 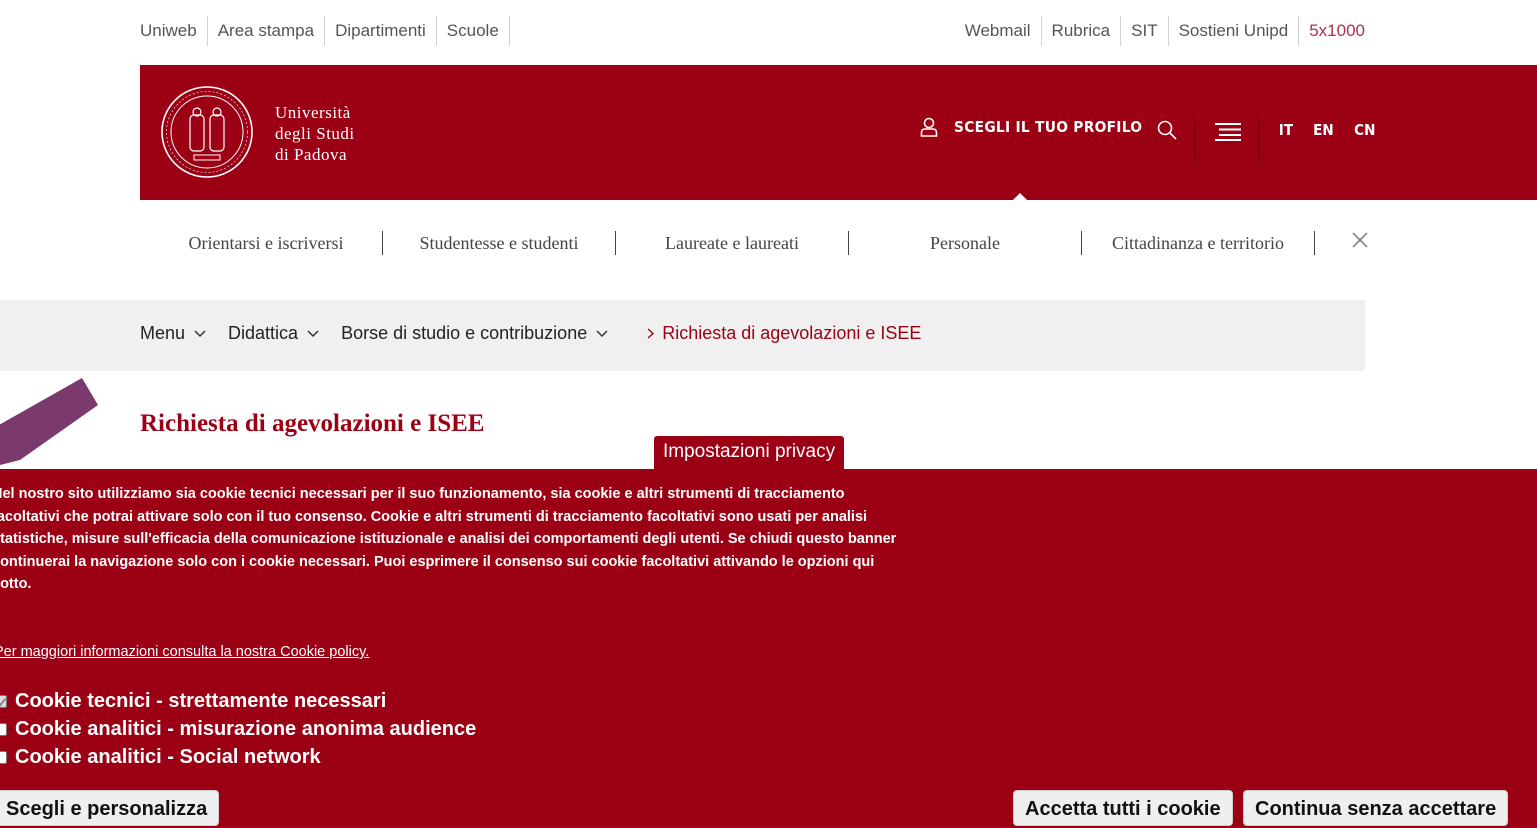 I want to click on privacy-settings-tab: Impostazioni privacy, so click(x=749, y=453).